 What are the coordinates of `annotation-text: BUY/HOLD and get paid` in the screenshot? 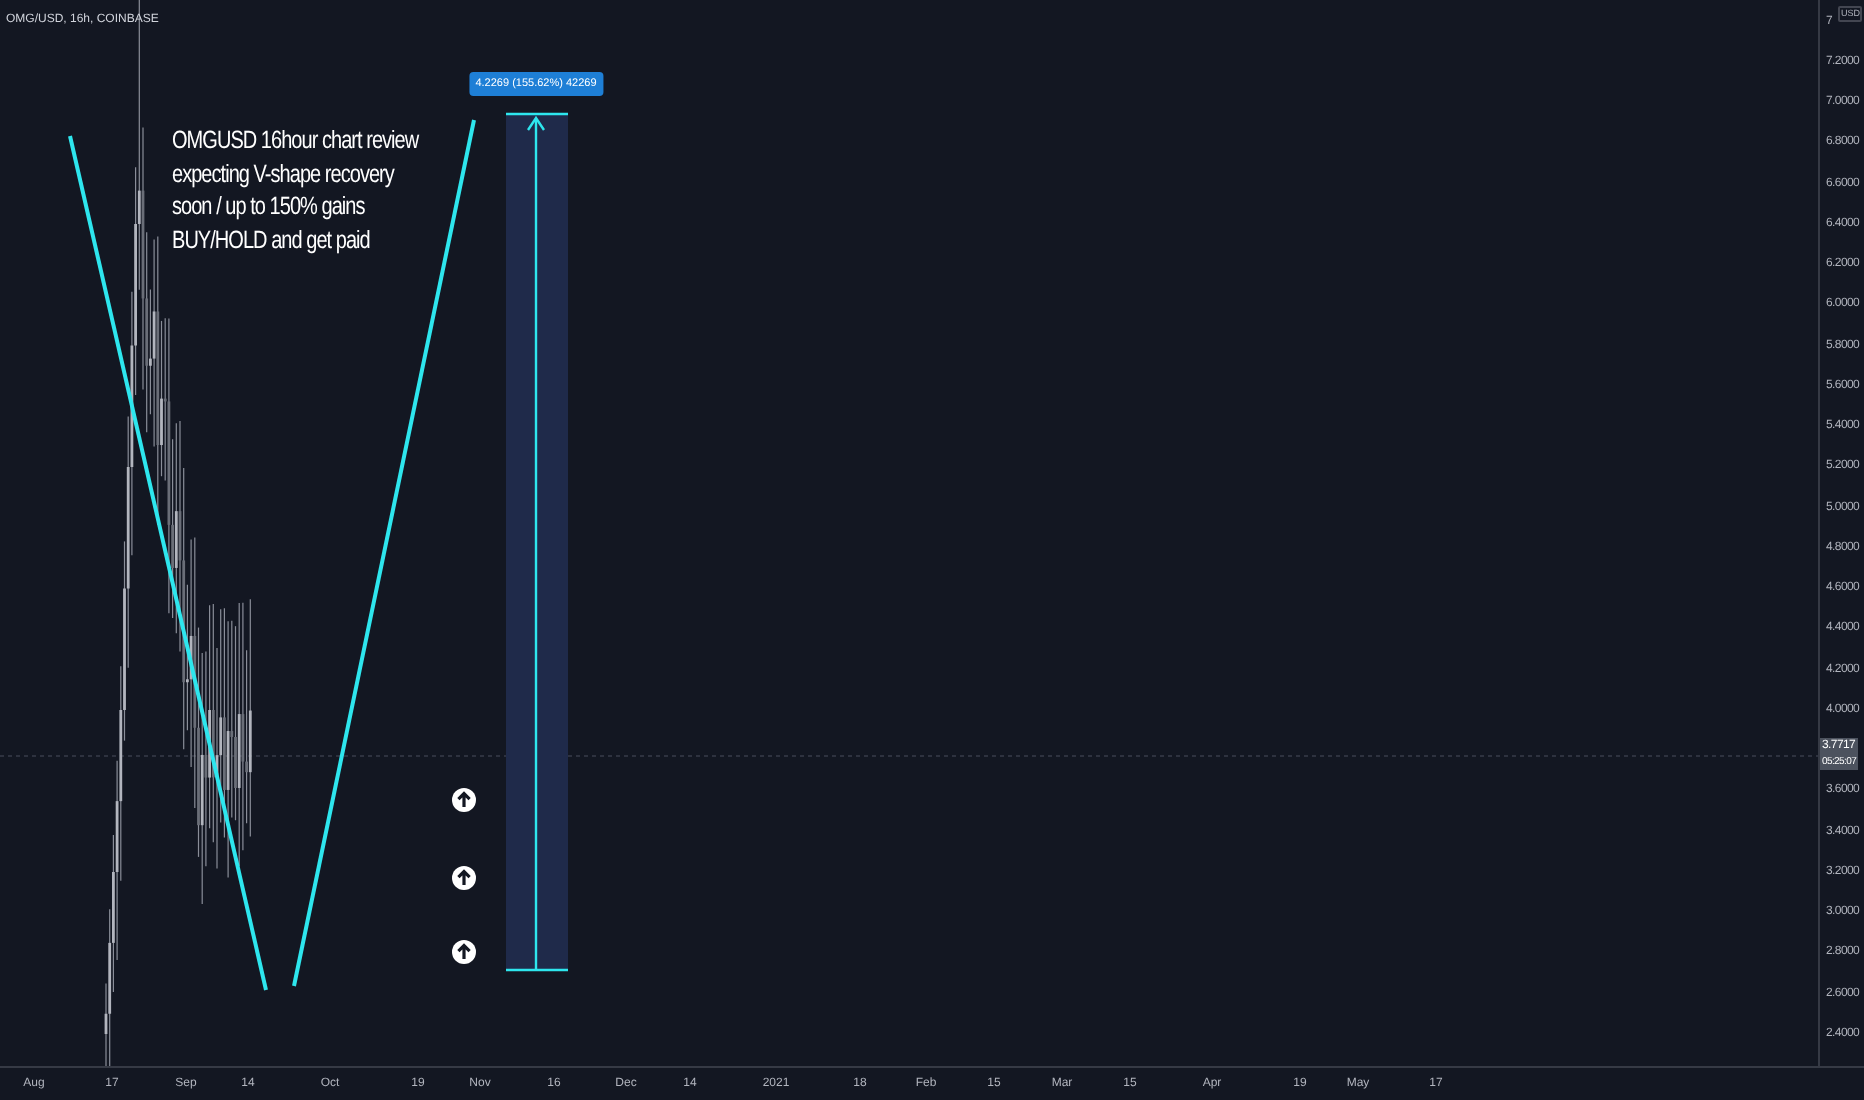 It's located at (271, 239).